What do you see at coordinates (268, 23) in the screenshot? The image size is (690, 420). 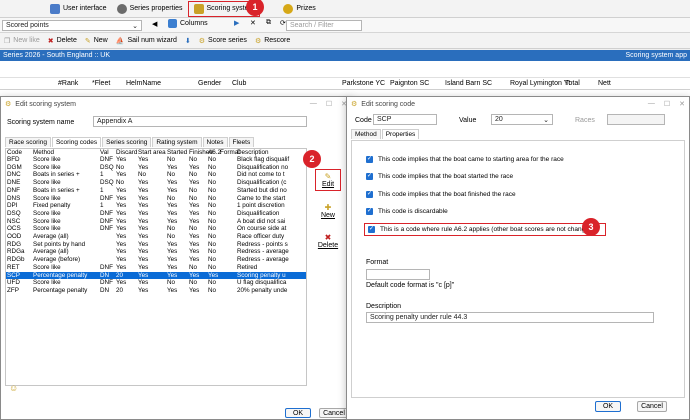 I see `copy-icon: ⧉` at bounding box center [268, 23].